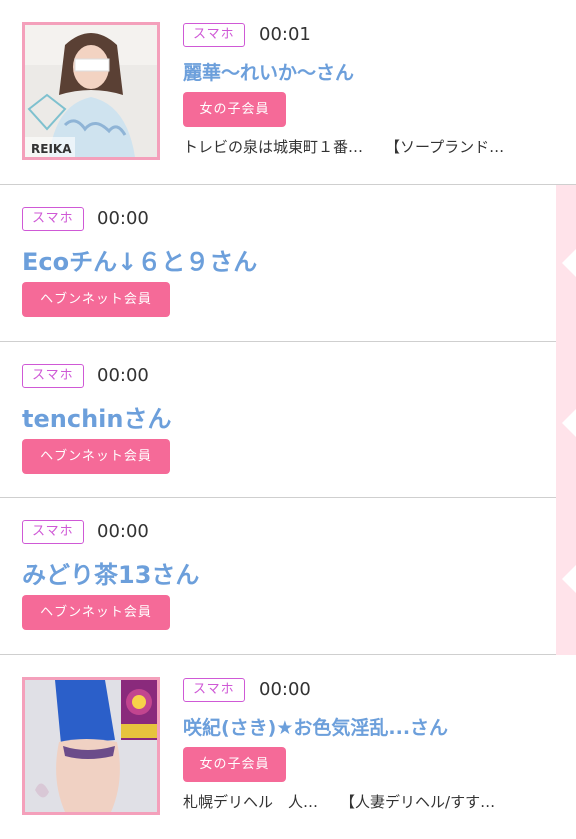 This screenshot has height=839, width=576. What do you see at coordinates (315, 726) in the screenshot?
I see `member-name-link: 咲紀(さき)★お色気淫乱...さん` at bounding box center [315, 726].